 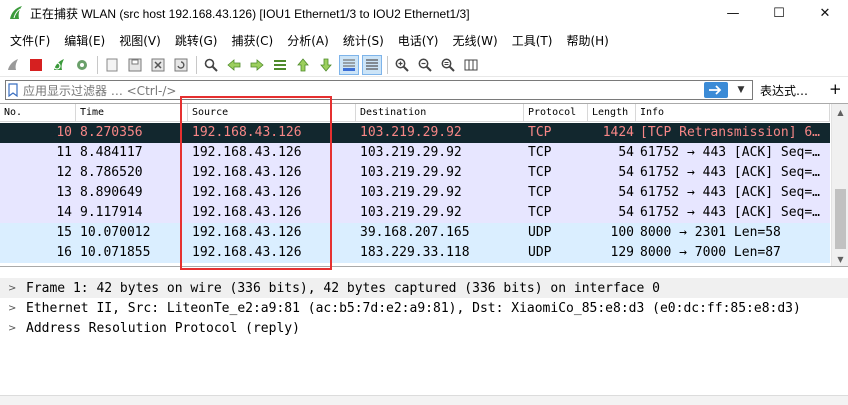 What do you see at coordinates (111, 152) in the screenshot?
I see `cell-time: 8.484117` at bounding box center [111, 152].